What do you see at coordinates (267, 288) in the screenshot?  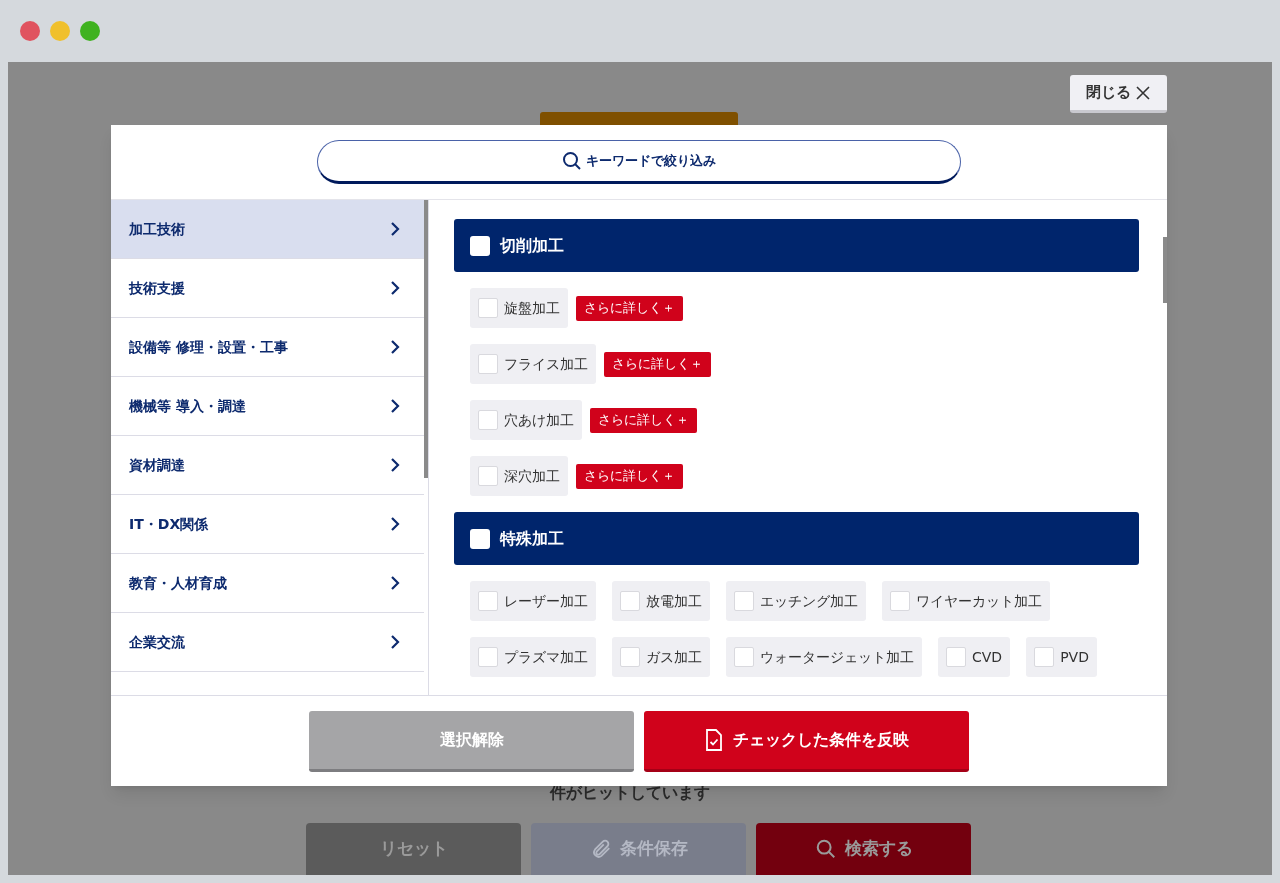 I see `category-item: 技術支援` at bounding box center [267, 288].